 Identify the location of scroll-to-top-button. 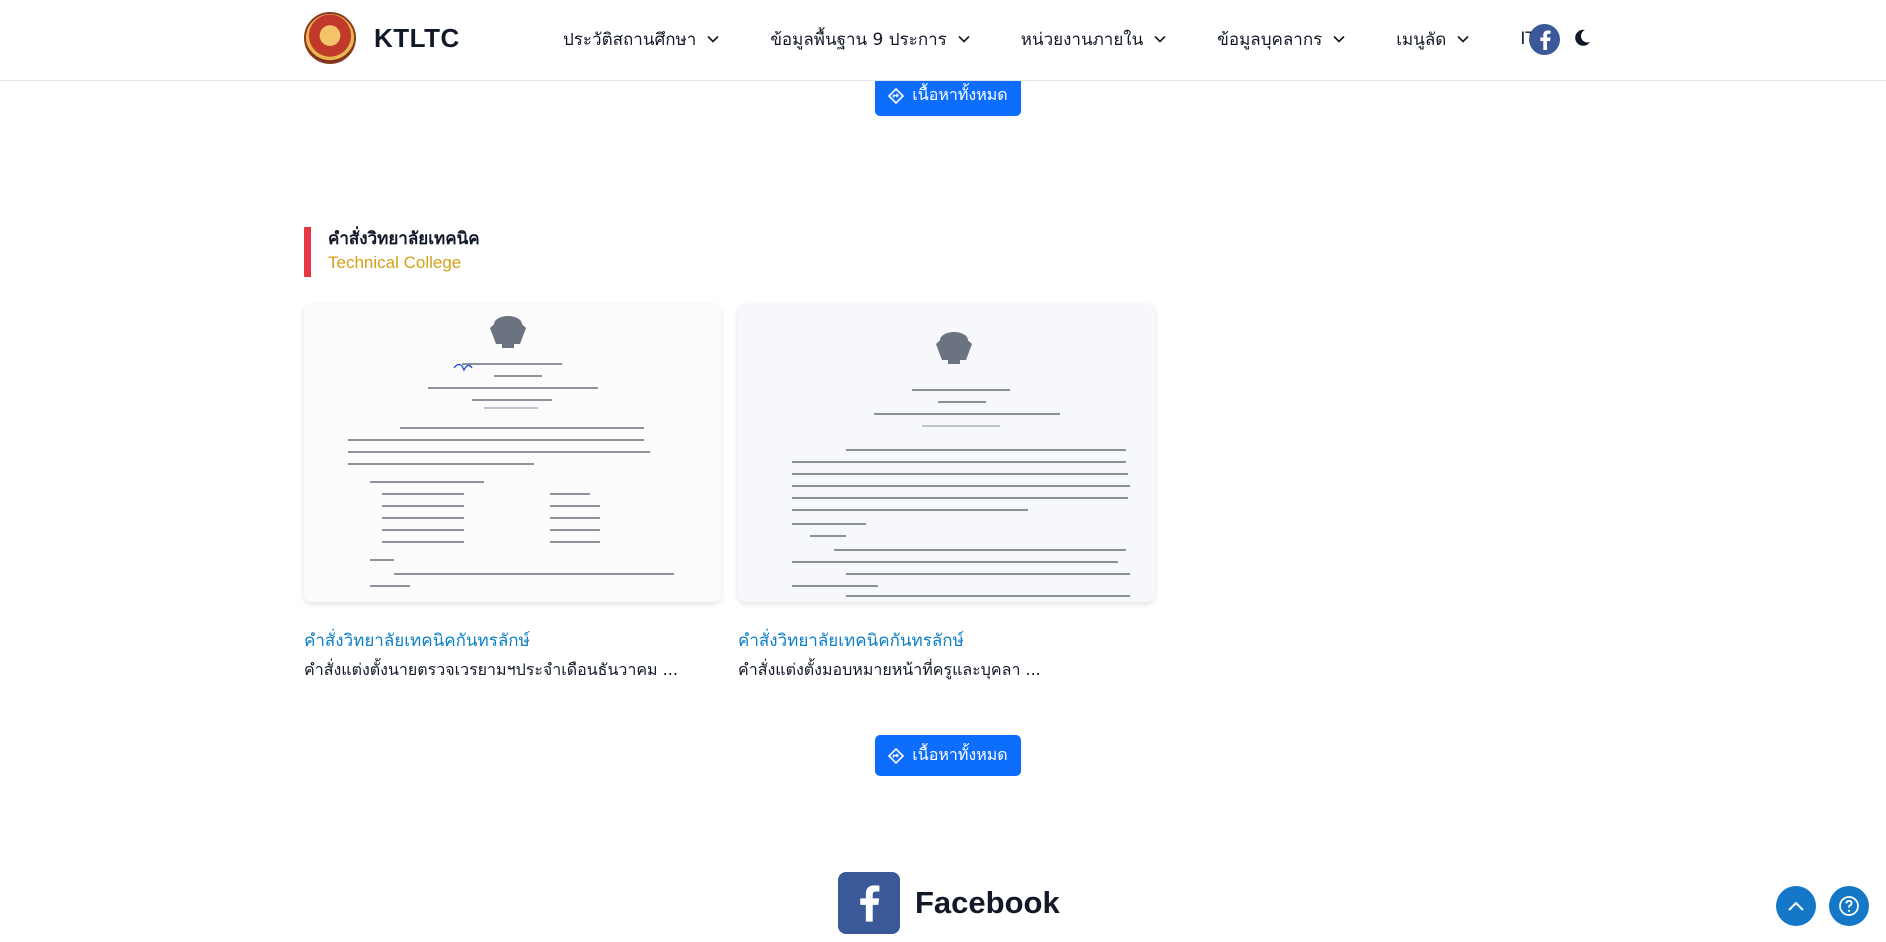
(1796, 906).